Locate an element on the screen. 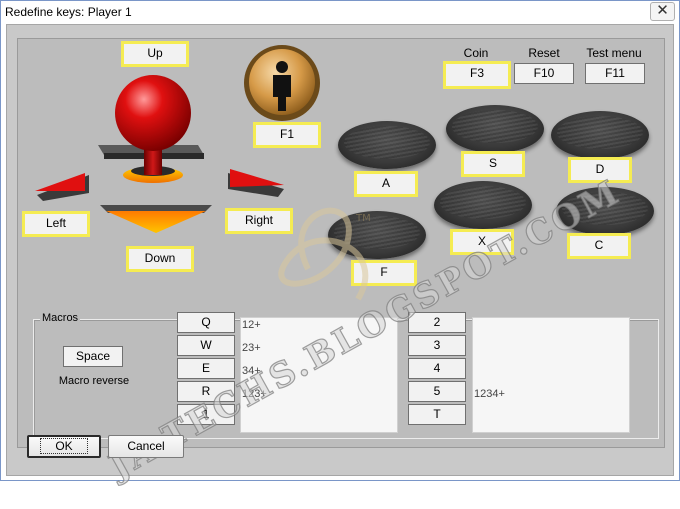 The width and height of the screenshot is (680, 509). key-a: A is located at coordinates (386, 184).